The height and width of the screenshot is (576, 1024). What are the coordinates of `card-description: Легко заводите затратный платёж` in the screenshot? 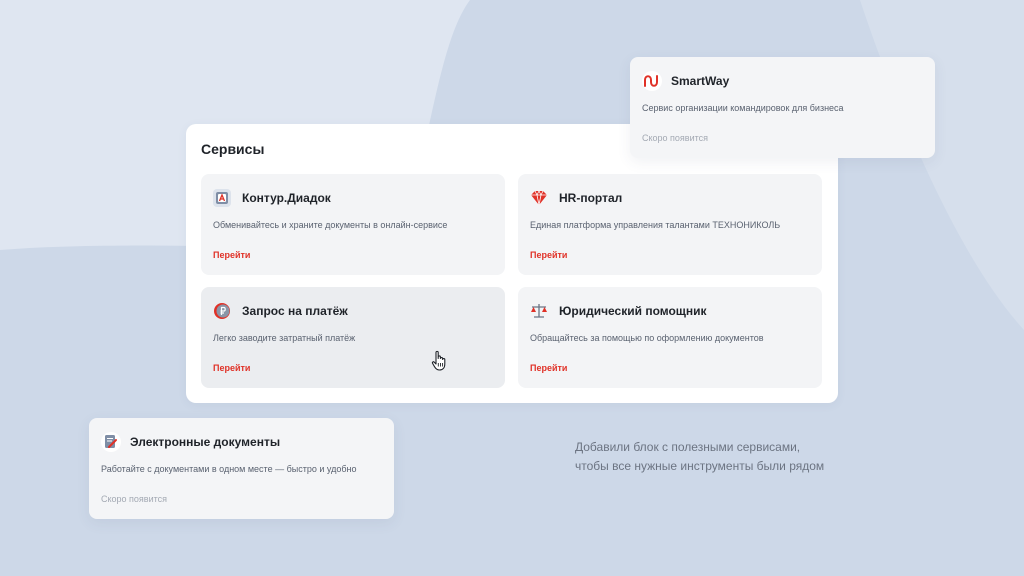 It's located at (284, 338).